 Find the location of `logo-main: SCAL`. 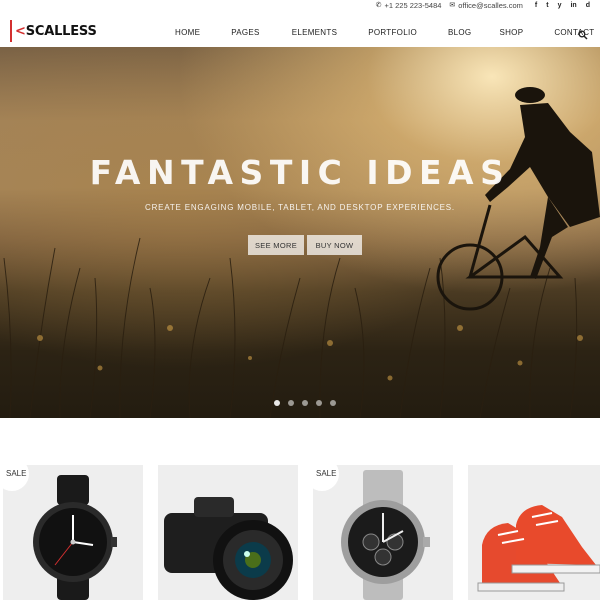

logo-main: SCAL is located at coordinates (44, 31).